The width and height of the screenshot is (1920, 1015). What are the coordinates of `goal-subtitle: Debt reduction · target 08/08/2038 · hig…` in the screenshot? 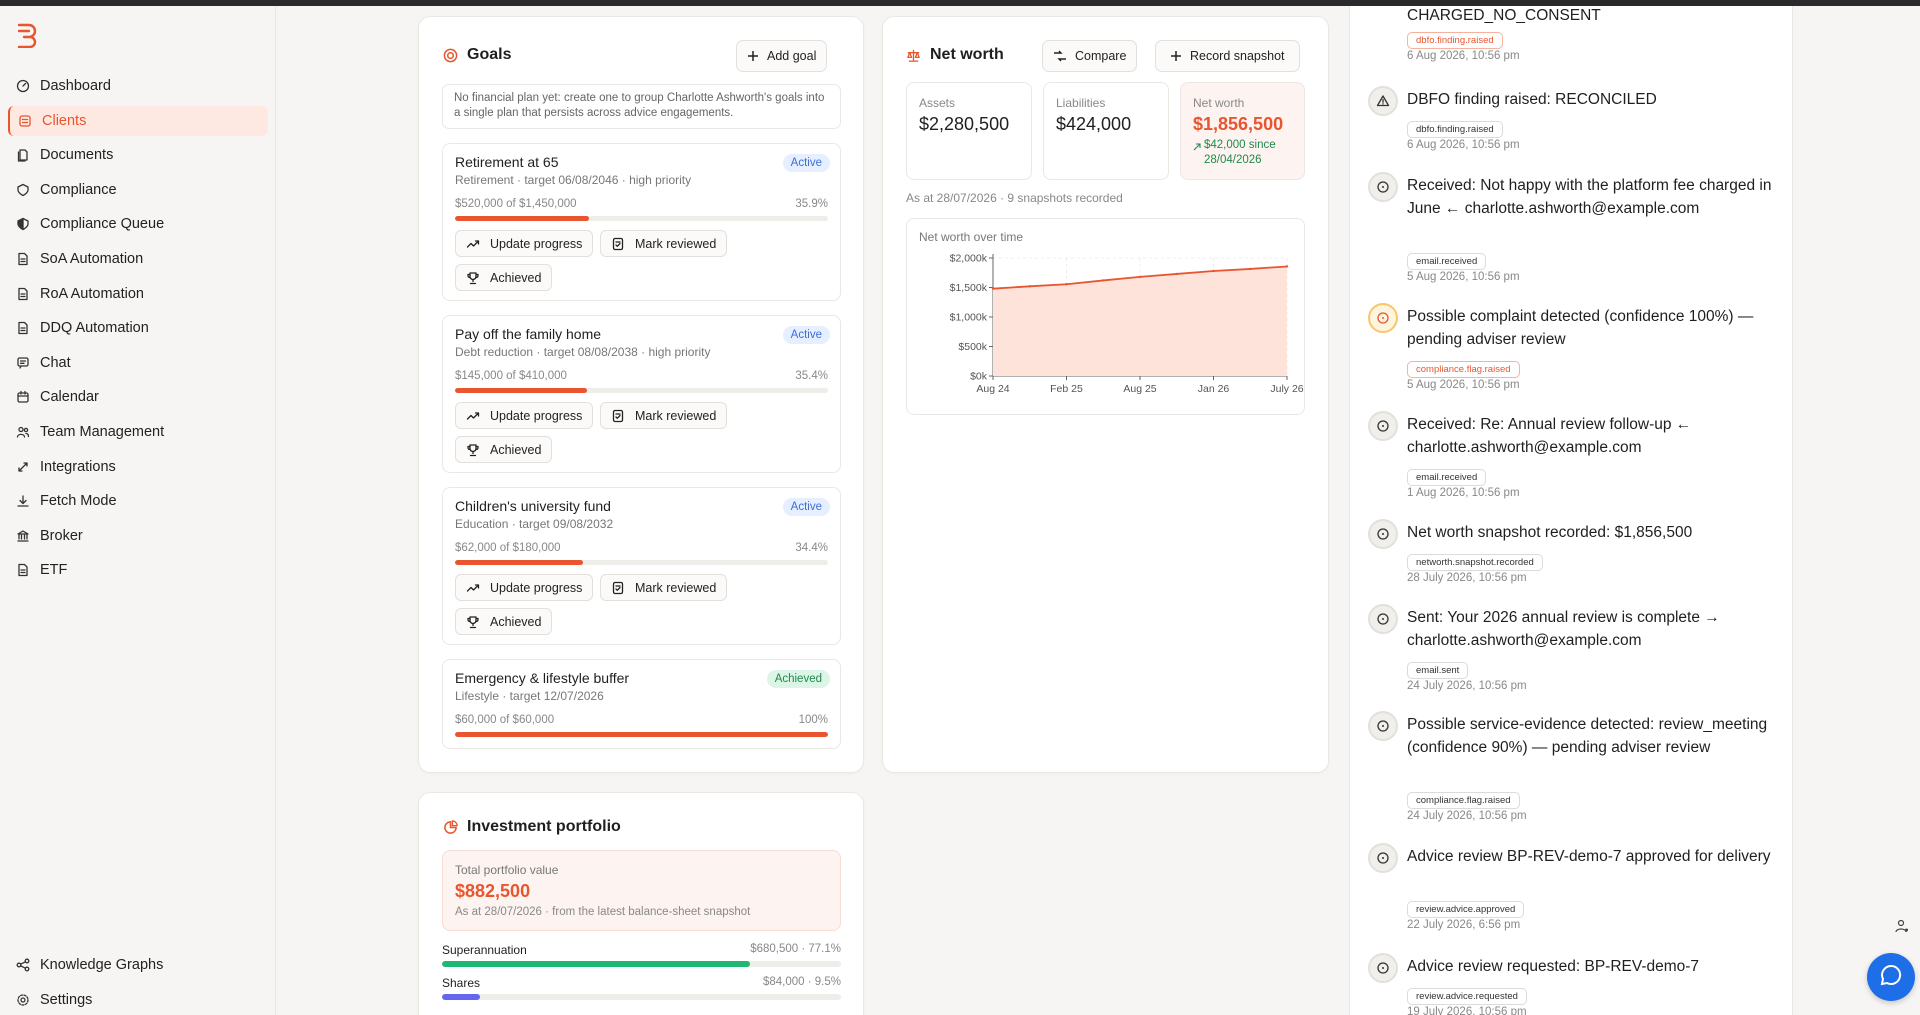 It's located at (583, 352).